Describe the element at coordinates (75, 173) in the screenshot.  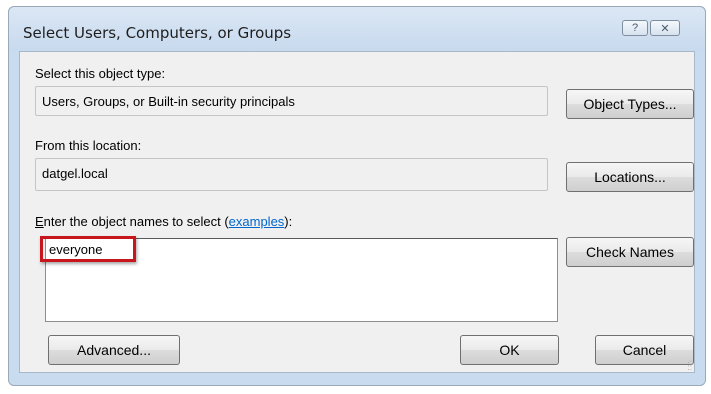
I see `location-value: datgel.local` at that location.